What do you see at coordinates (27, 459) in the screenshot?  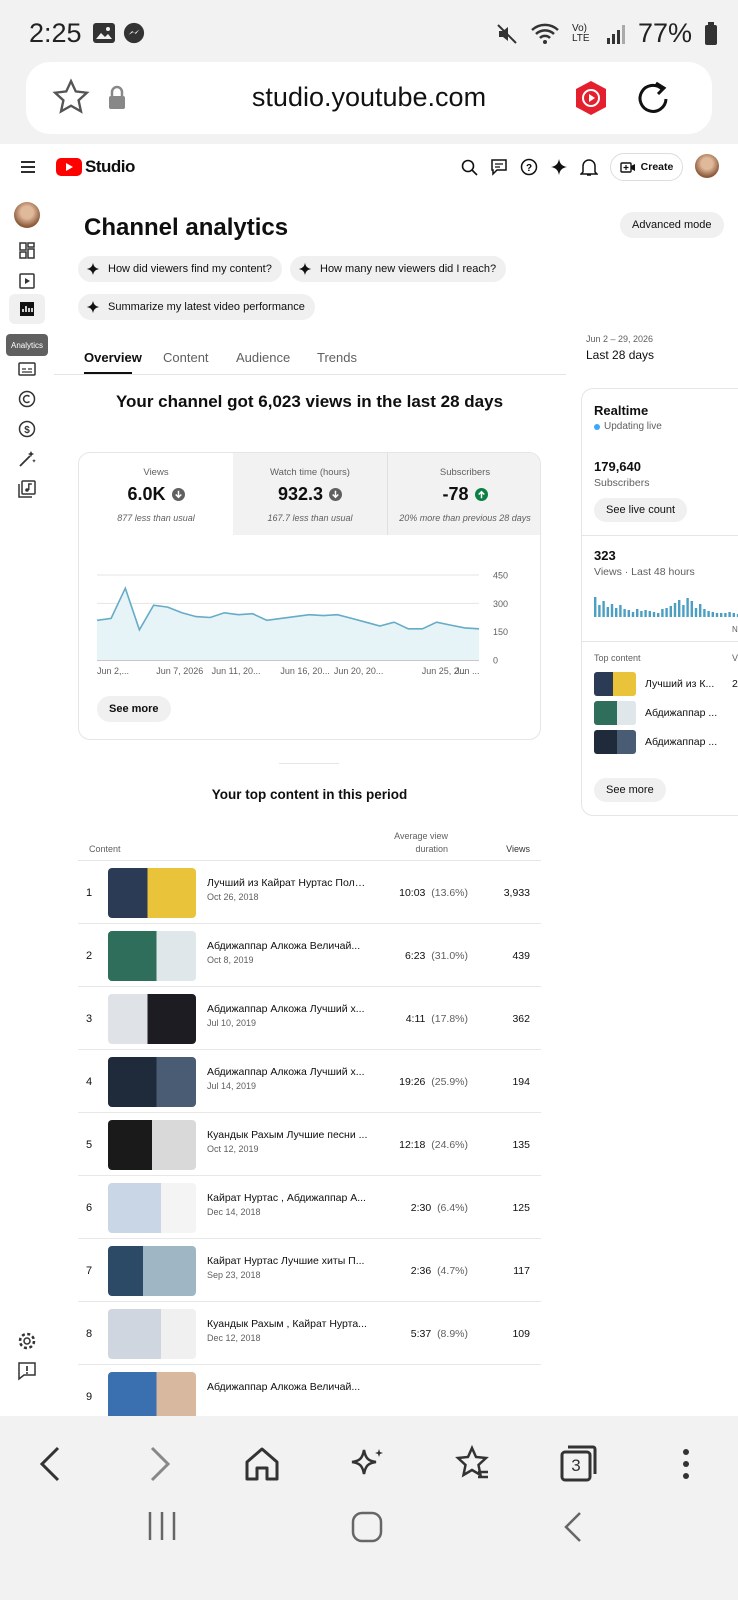 I see `customization-icon` at bounding box center [27, 459].